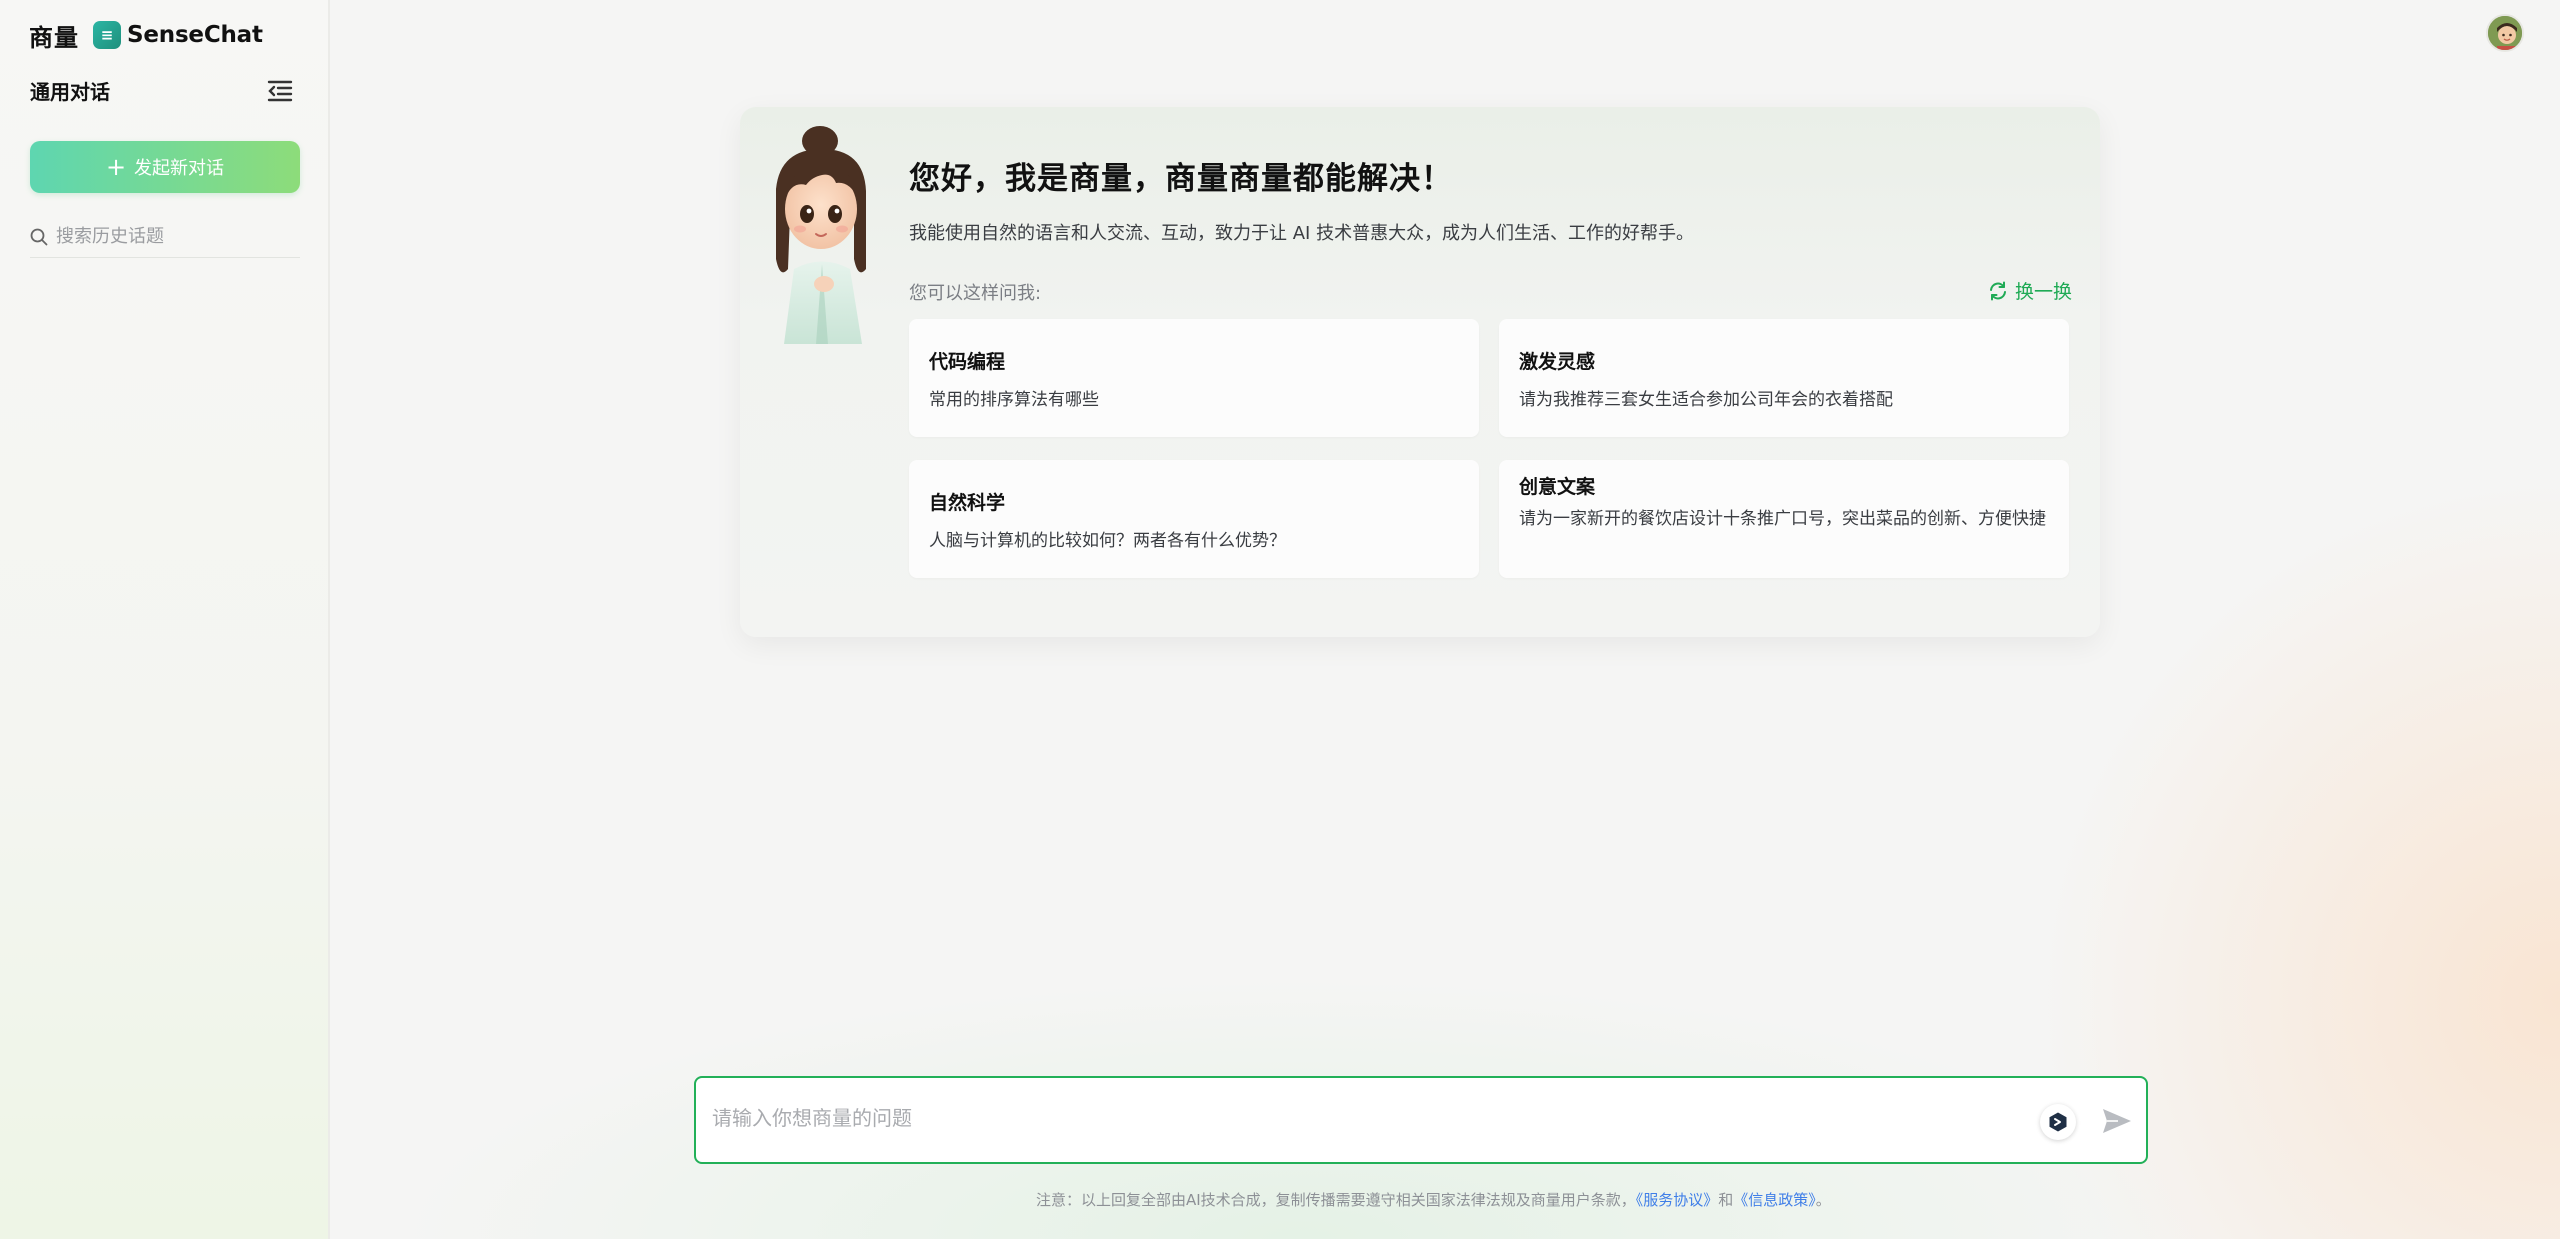 This screenshot has width=2560, height=1239. Describe the element at coordinates (165, 619) in the screenshot. I see `sidebar: 商量 ≡ SenseChat 通用对话 + 发起新对话` at that location.